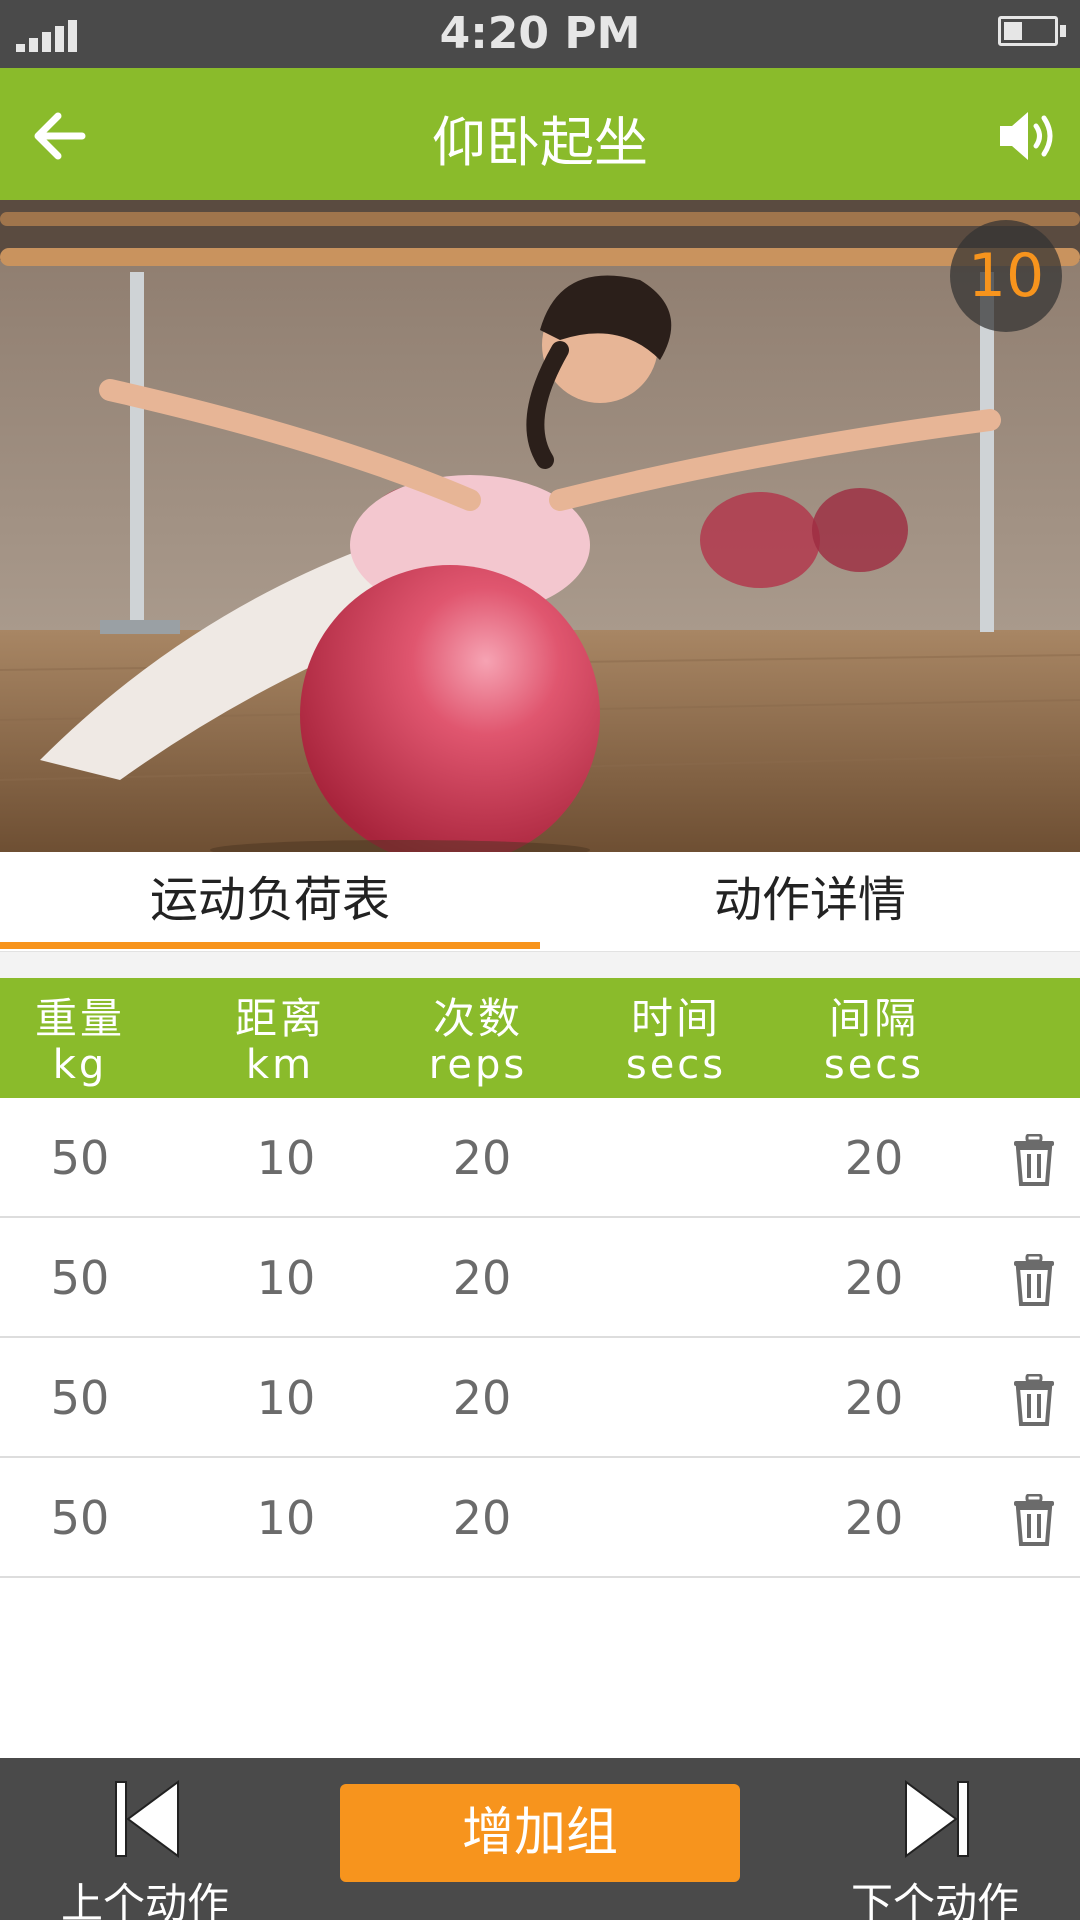  What do you see at coordinates (279, 1041) in the screenshot?
I see `column-header-distance: 距离 km` at bounding box center [279, 1041].